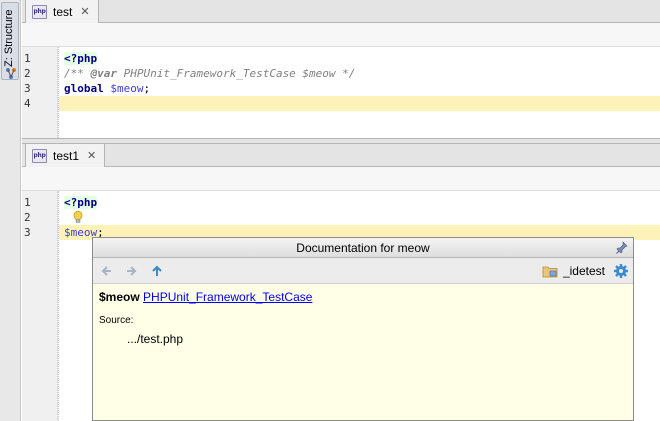 The height and width of the screenshot is (421, 660). Describe the element at coordinates (84, 88) in the screenshot. I see `global-keyword: global` at that location.